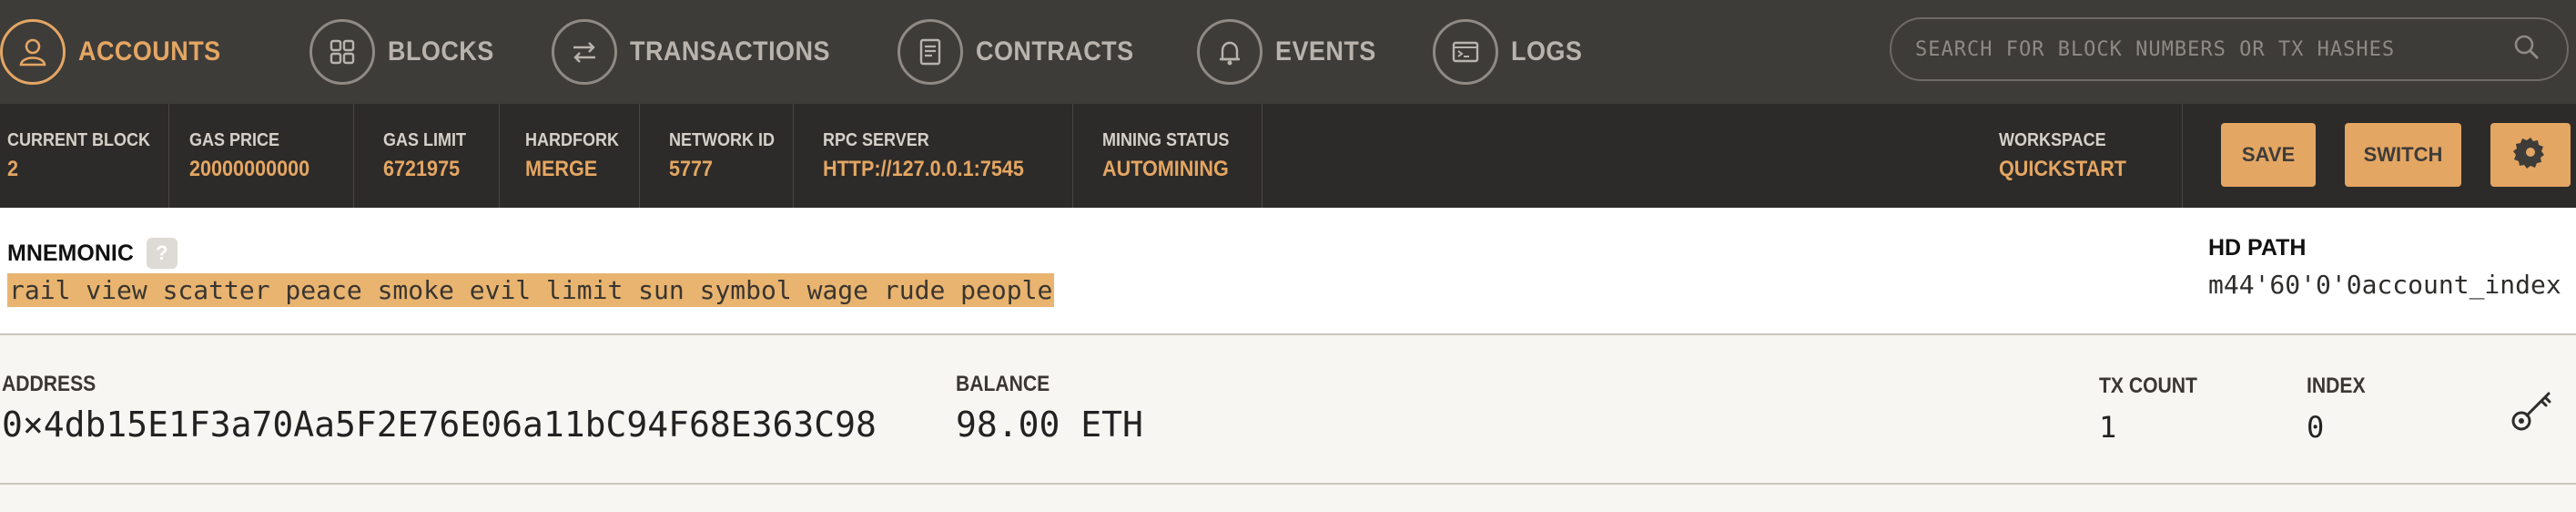  What do you see at coordinates (722, 140) in the screenshot?
I see `network-id-label: NETWORK ID` at bounding box center [722, 140].